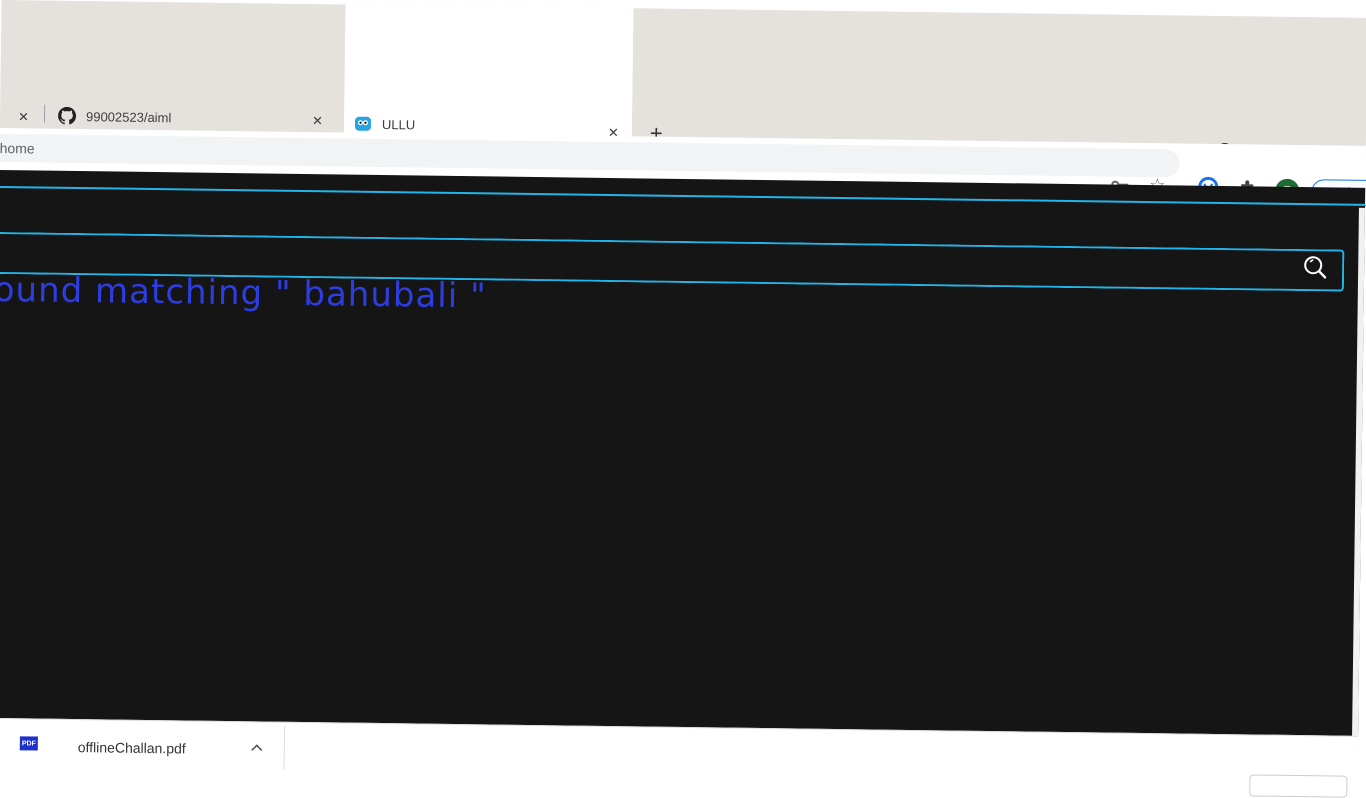 Image resolution: width=1366 pixels, height=798 pixels. What do you see at coordinates (17, 148) in the screenshot?
I see `address-url: home` at bounding box center [17, 148].